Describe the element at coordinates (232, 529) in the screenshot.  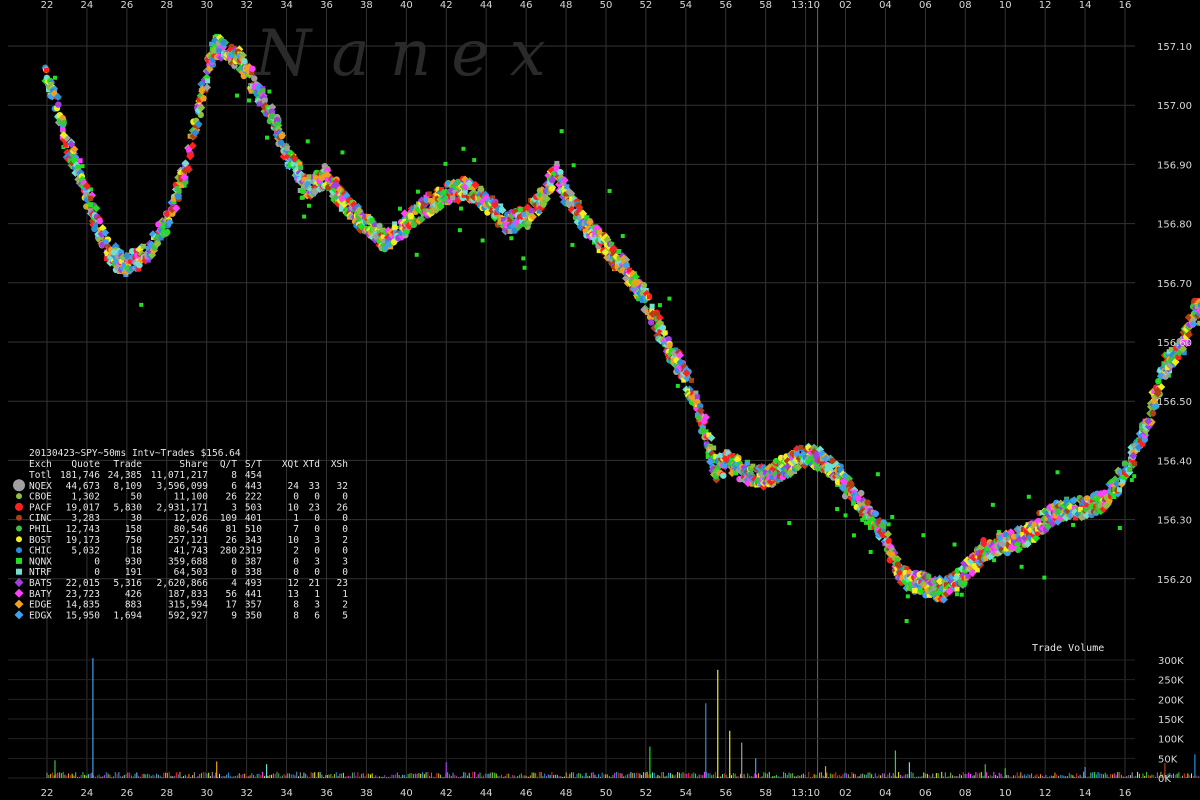
I see `legend-cell: 81` at that location.